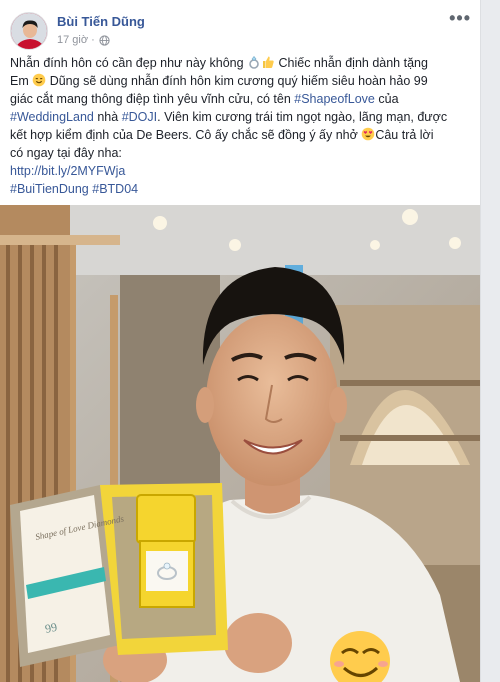  I want to click on hashtag-link: #WeddingLand, so click(52, 117).